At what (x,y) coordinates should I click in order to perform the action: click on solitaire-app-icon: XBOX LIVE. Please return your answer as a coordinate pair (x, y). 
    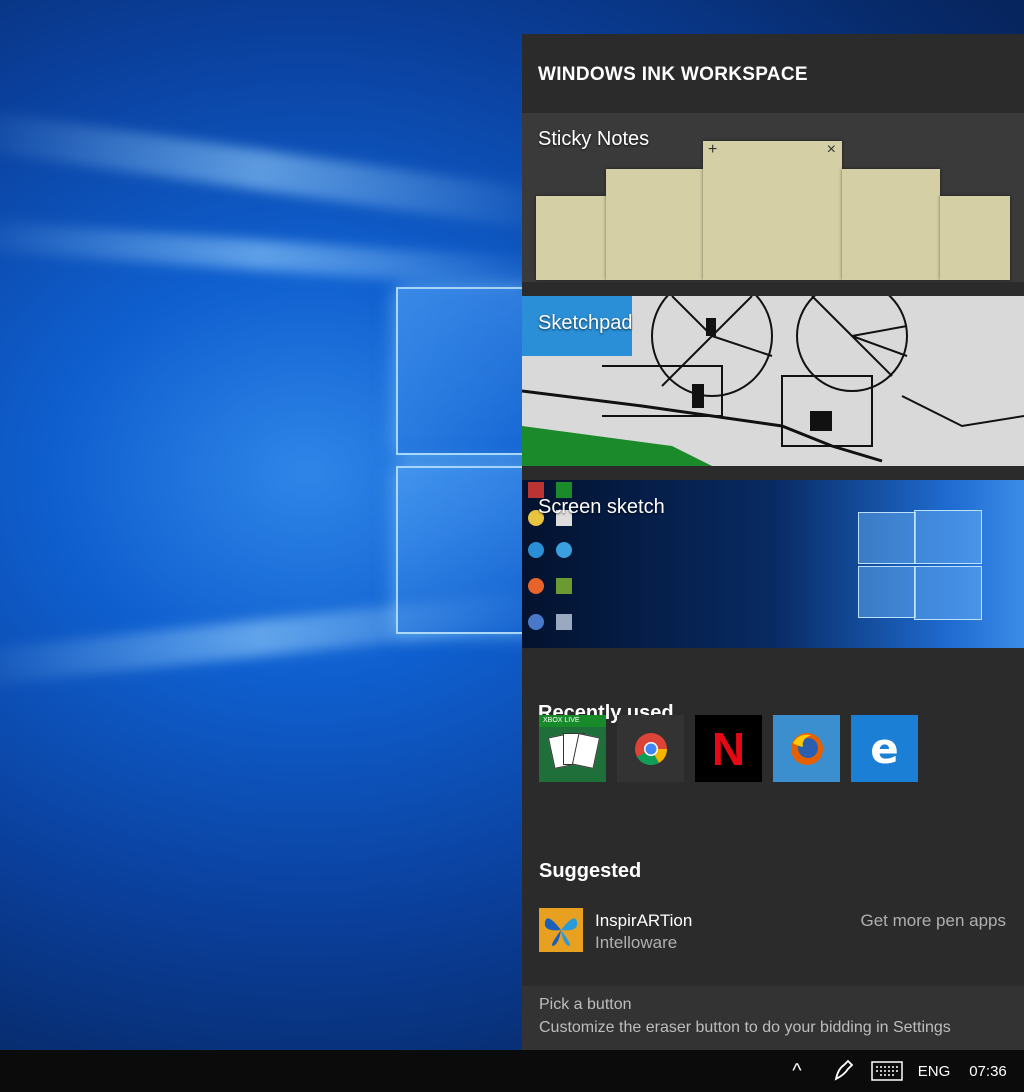
    Looking at the image, I should click on (572, 748).